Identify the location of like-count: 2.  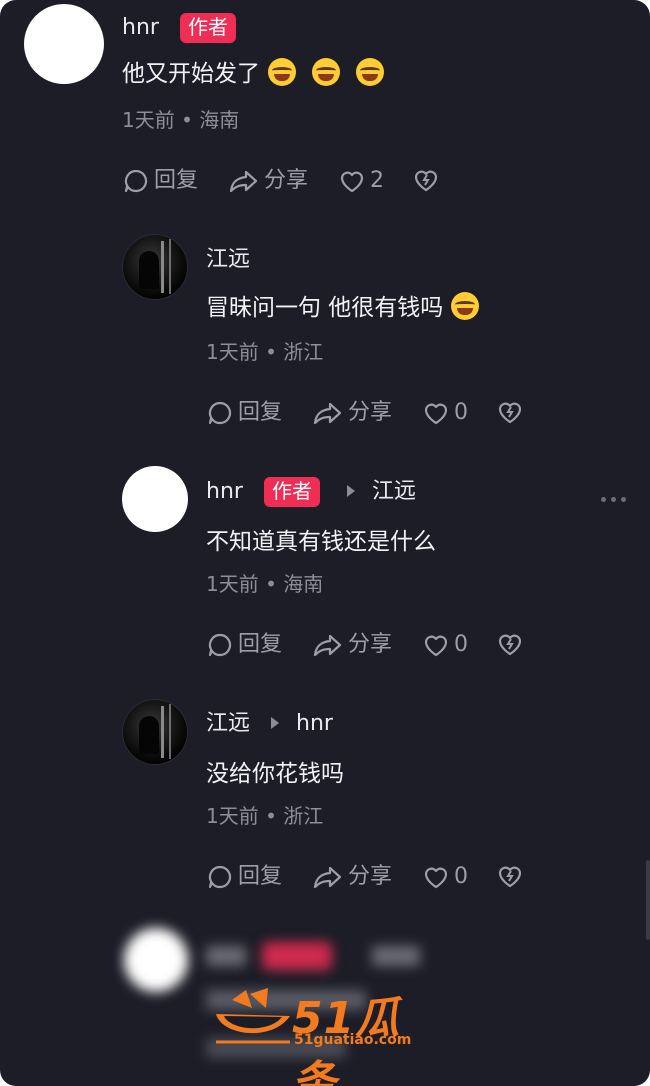
(377, 180).